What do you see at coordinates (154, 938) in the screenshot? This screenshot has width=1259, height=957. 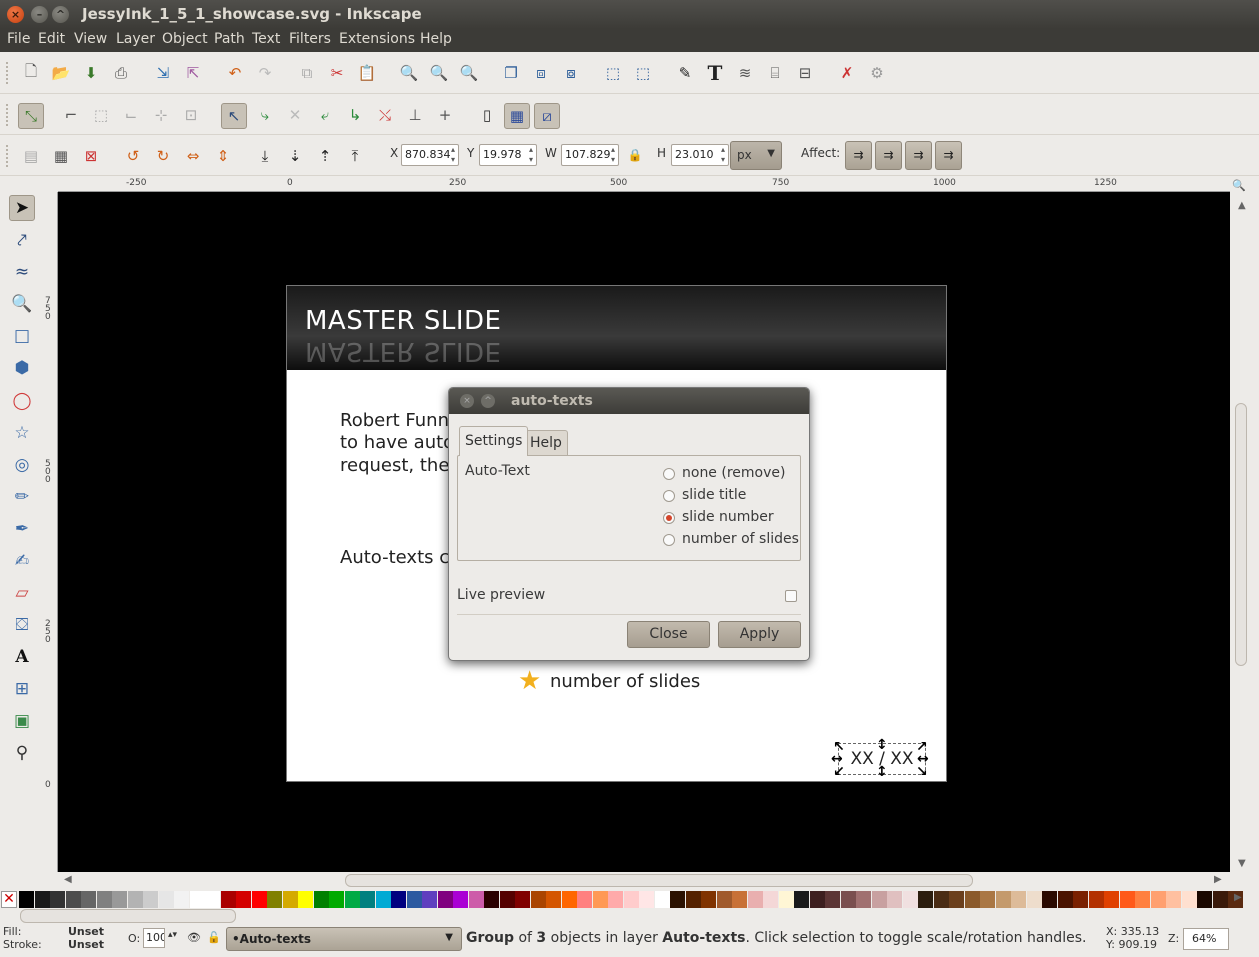 I see `opacity-input: 100` at bounding box center [154, 938].